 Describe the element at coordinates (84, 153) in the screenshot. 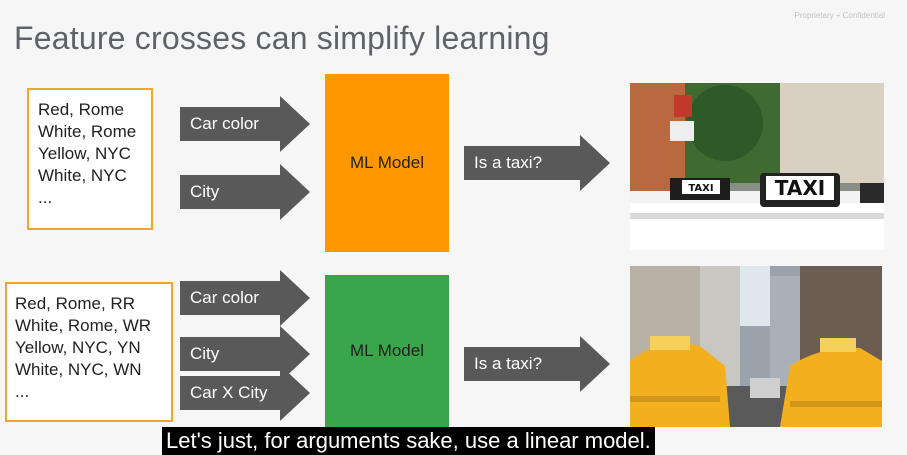

I see `top-input-line: Yellow, NYC` at that location.